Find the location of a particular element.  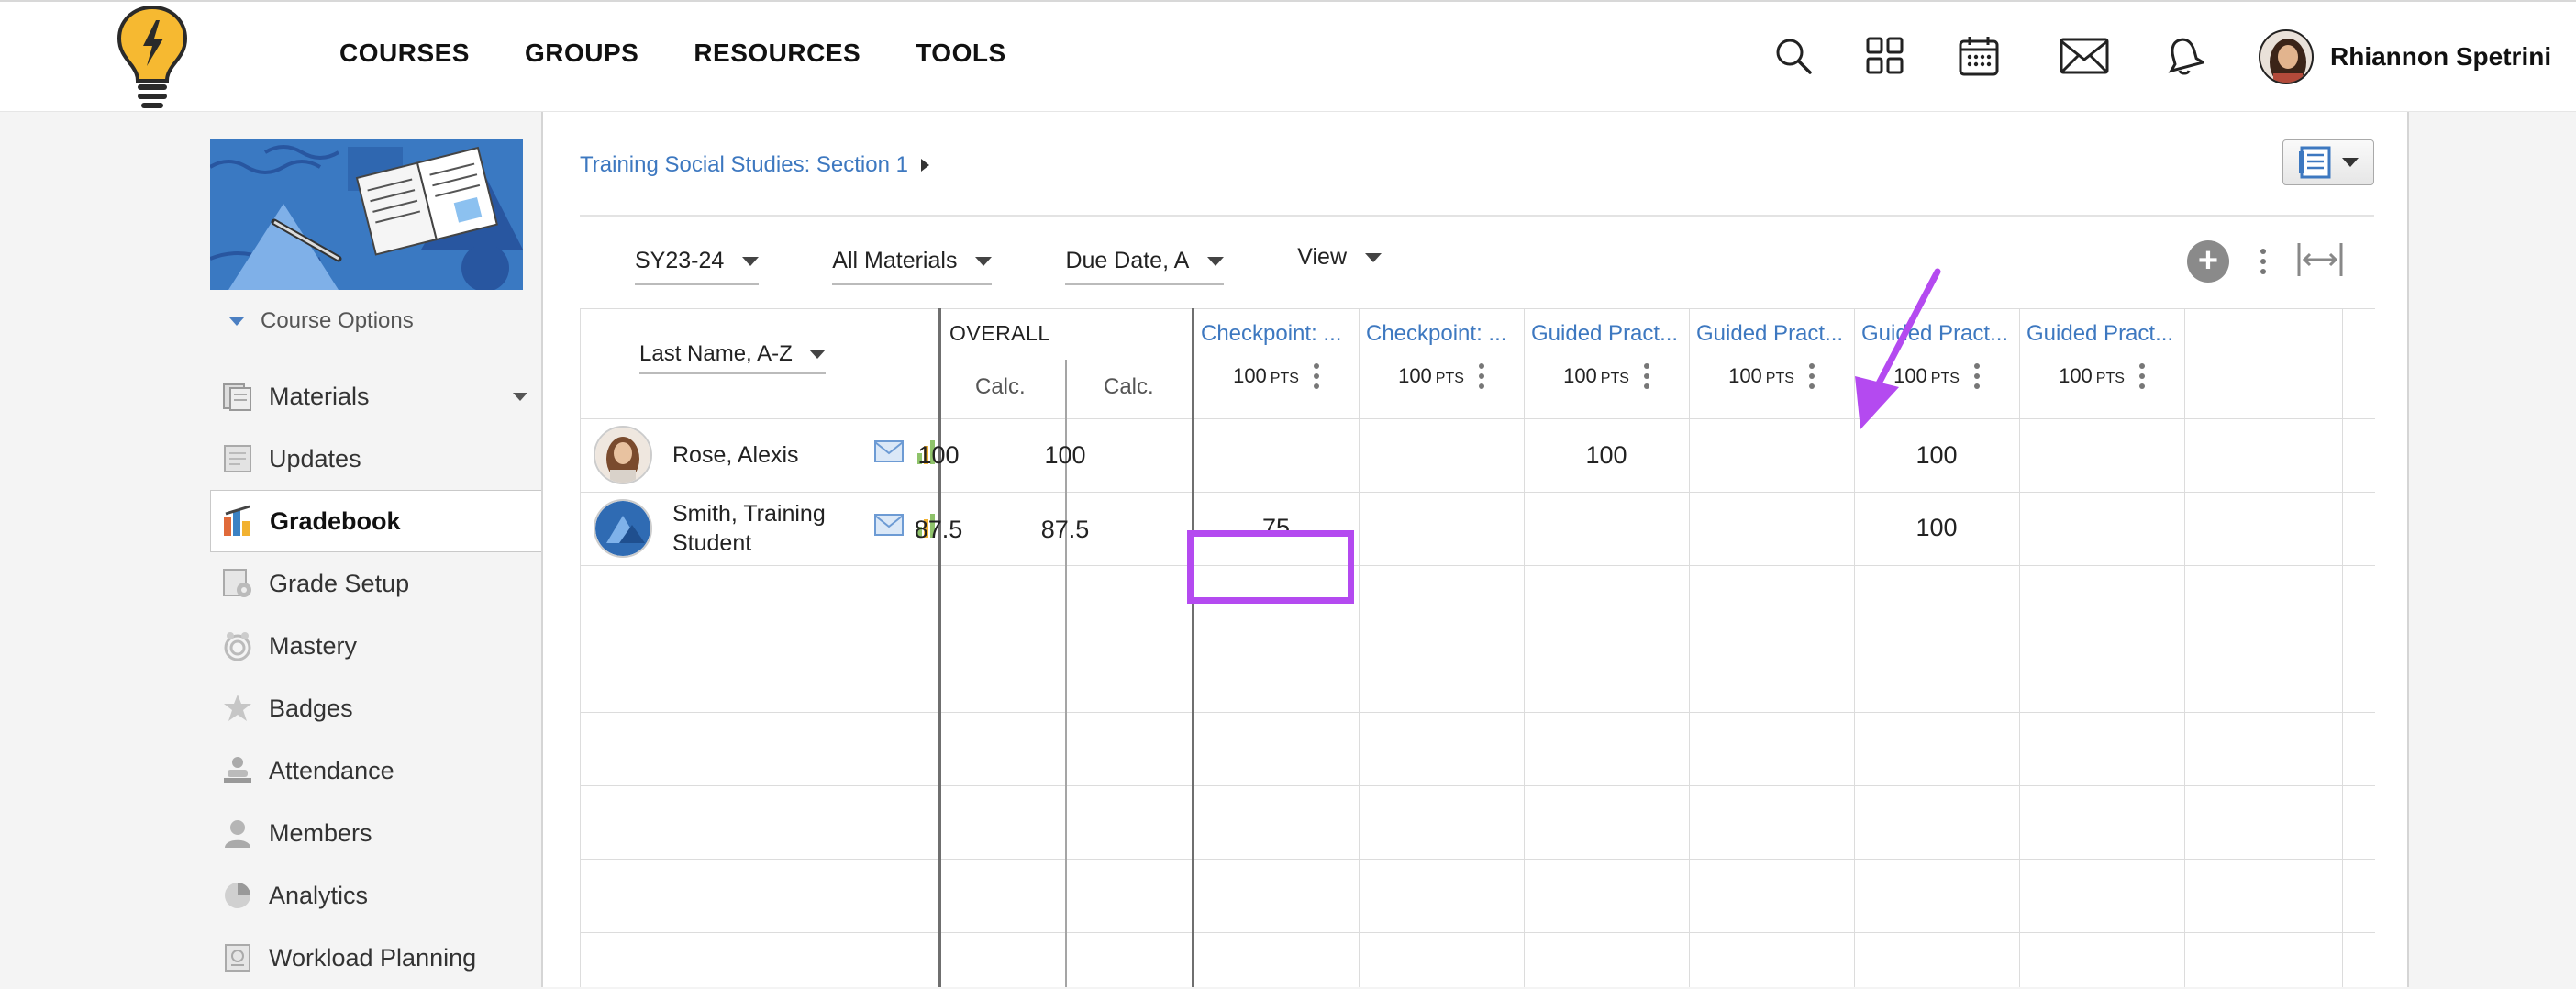

sidebar-item-label: Workload Planning is located at coordinates (373, 958).